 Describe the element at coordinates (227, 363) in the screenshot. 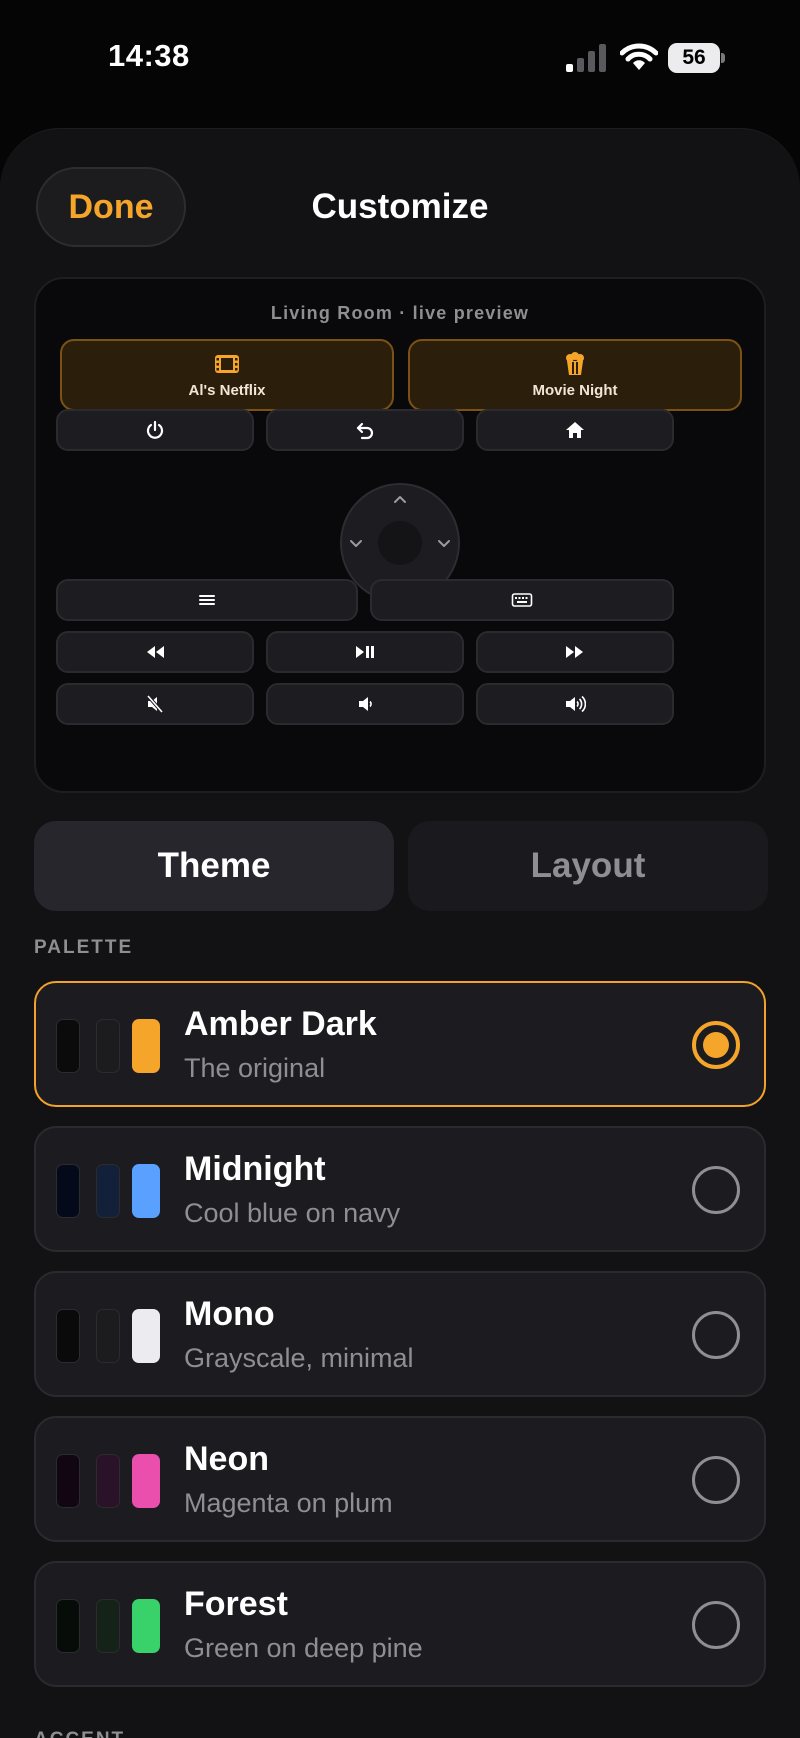

I see `film-icon` at that location.